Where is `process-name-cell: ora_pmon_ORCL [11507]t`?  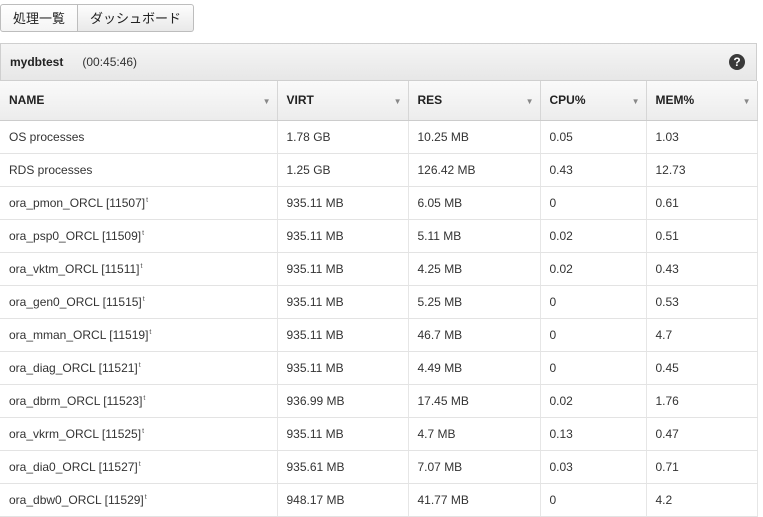
process-name-cell: ora_pmon_ORCL [11507]t is located at coordinates (139, 203).